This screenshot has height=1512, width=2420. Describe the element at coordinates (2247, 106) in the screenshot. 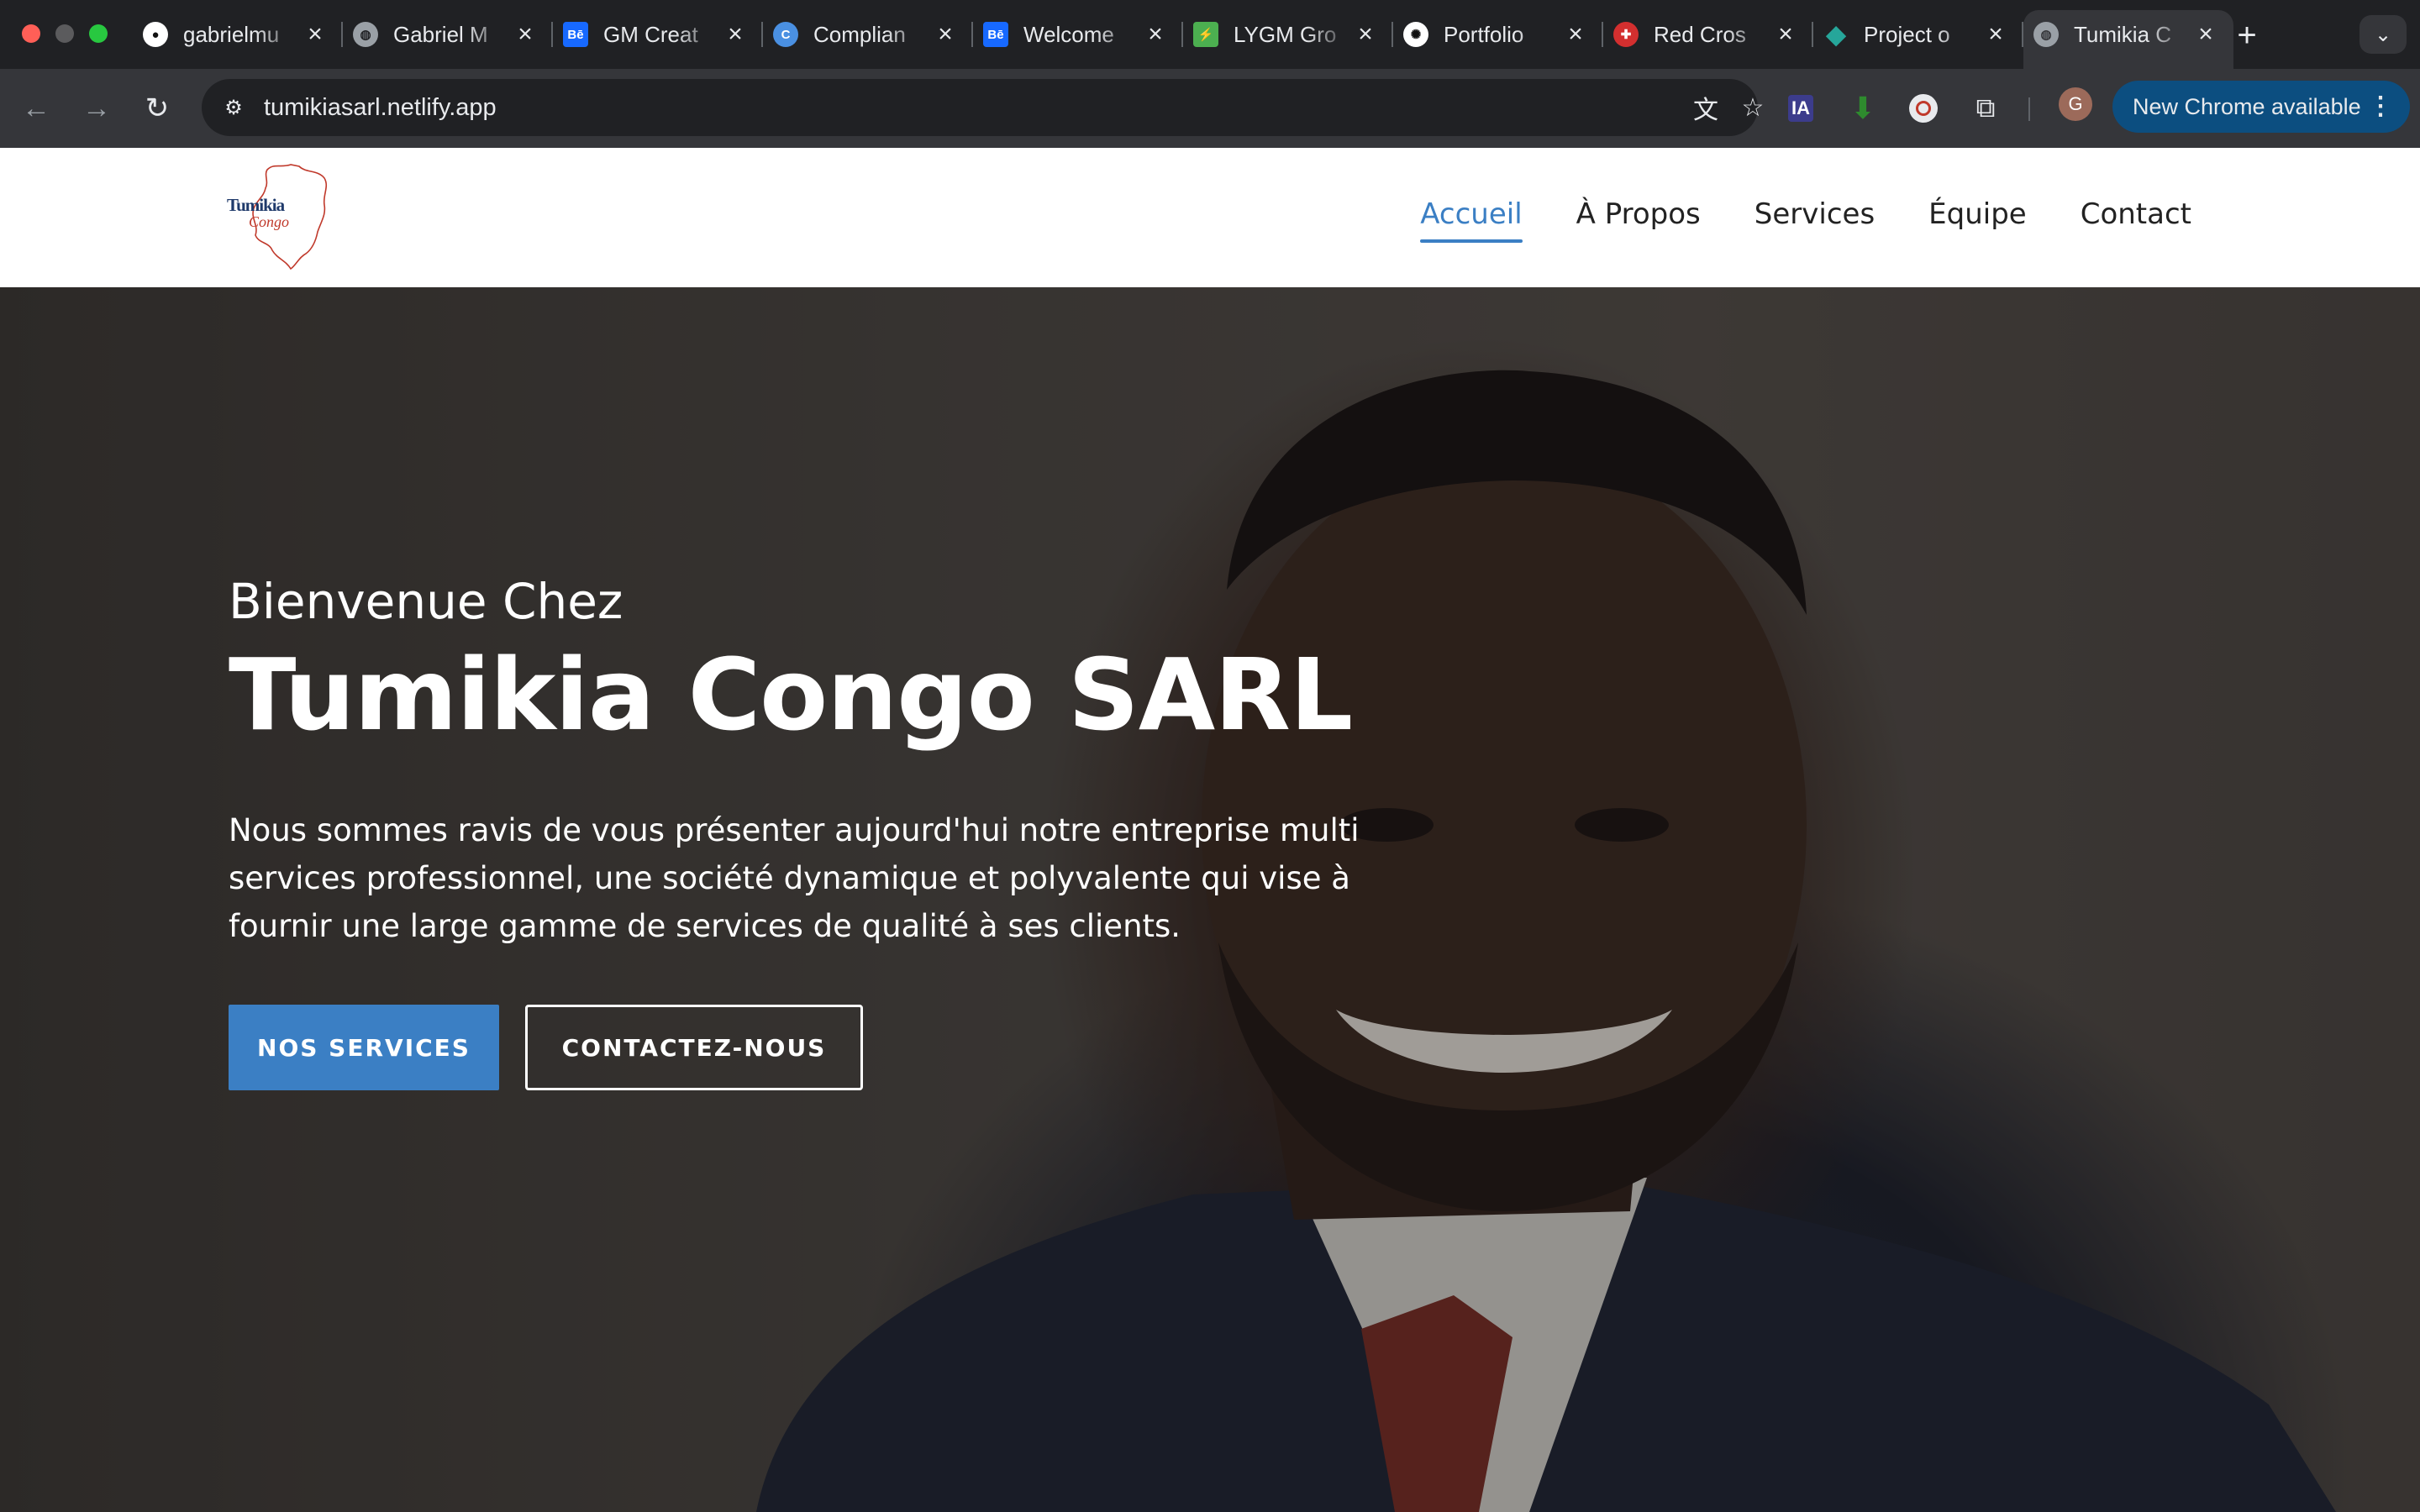

I see `update-label: New Chrome available` at that location.